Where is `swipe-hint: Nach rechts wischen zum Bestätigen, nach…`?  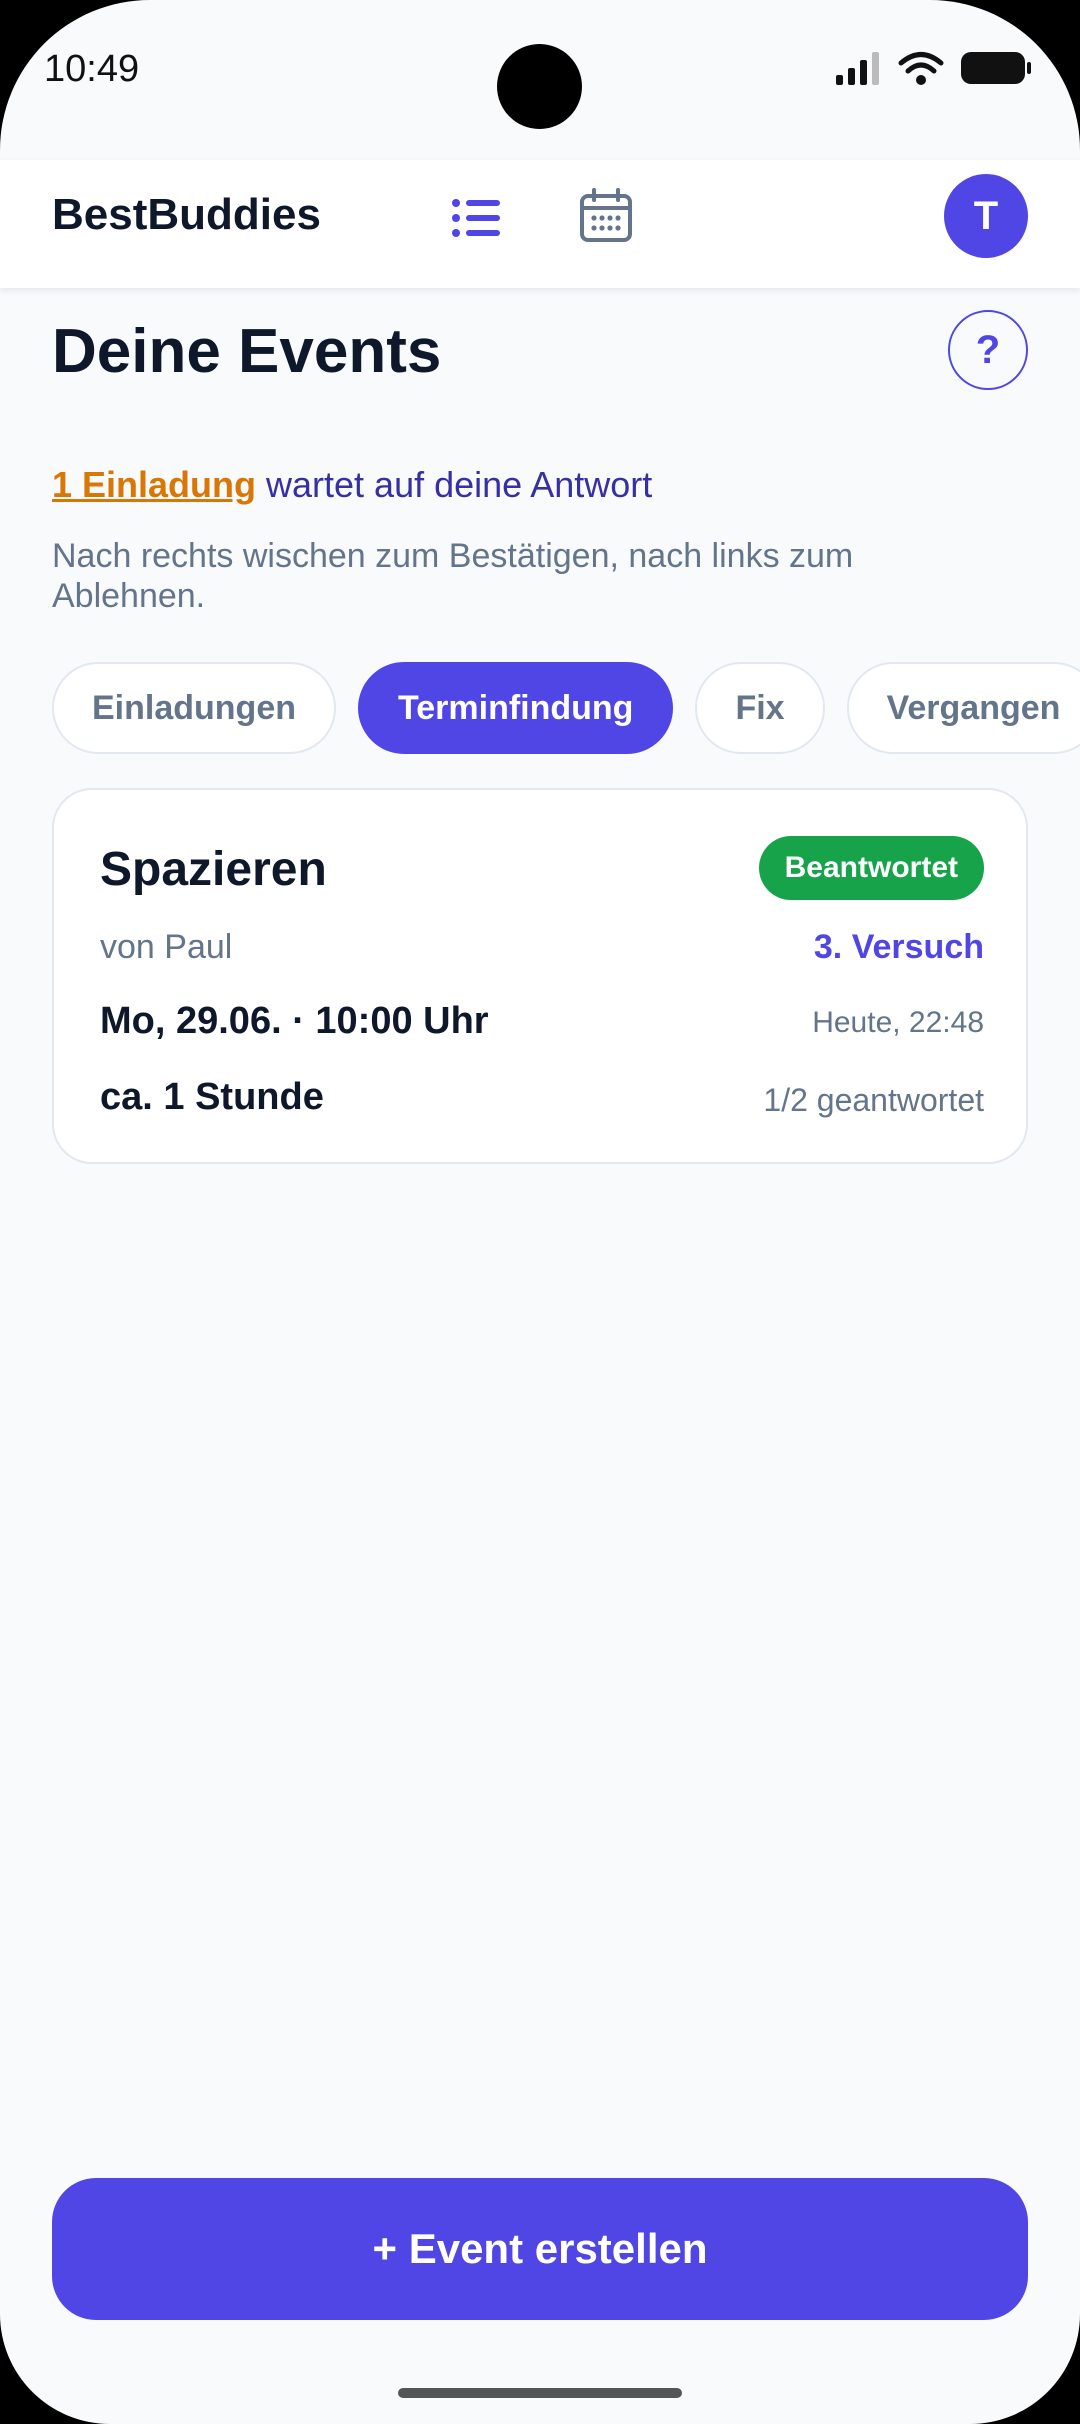
swipe-hint: Nach rechts wischen zum Bestätigen, nach… is located at coordinates (453, 576).